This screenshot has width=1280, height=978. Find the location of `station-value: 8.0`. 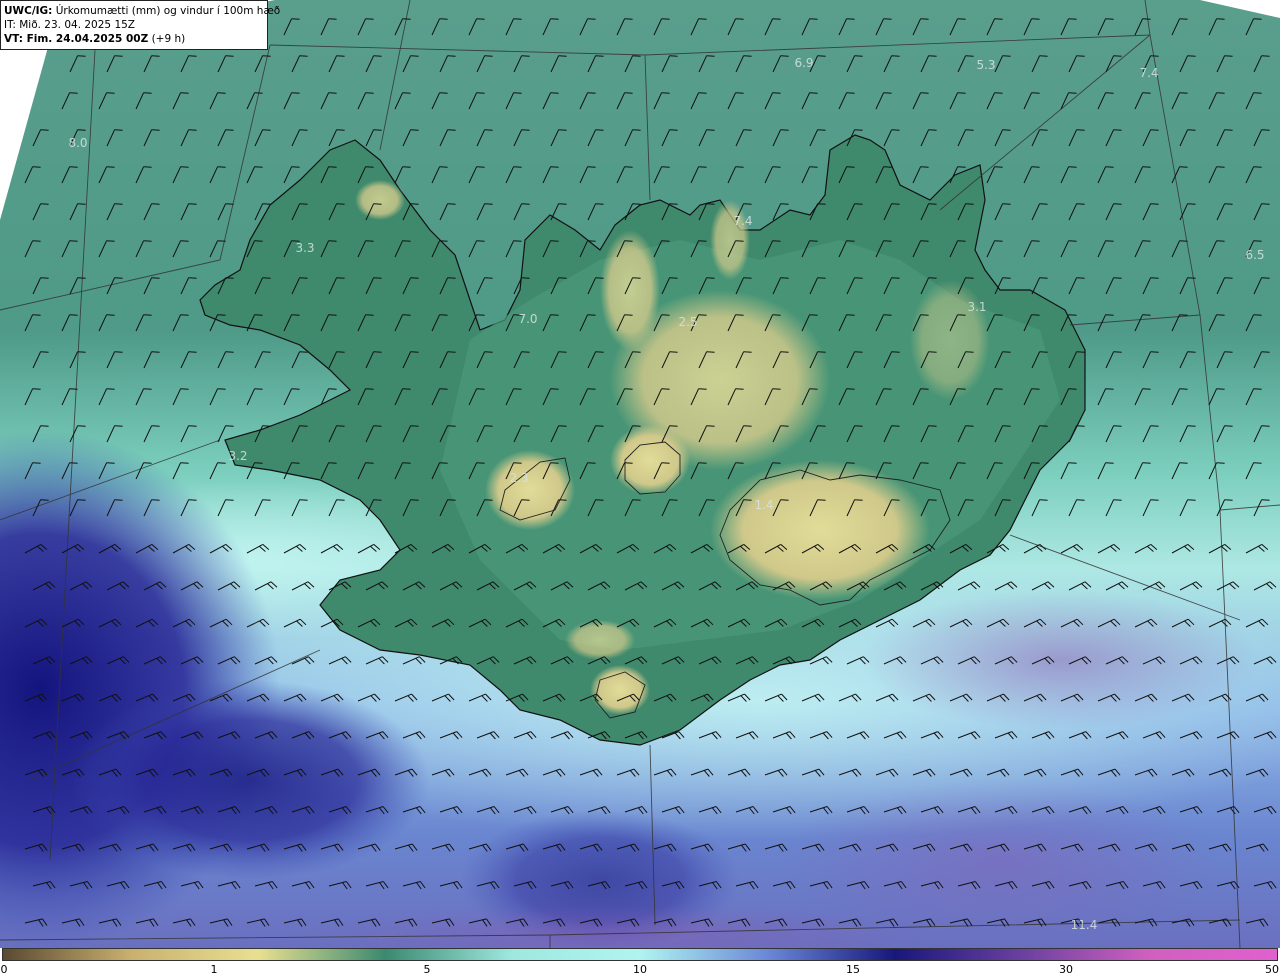

station-value: 8.0 is located at coordinates (78, 143).